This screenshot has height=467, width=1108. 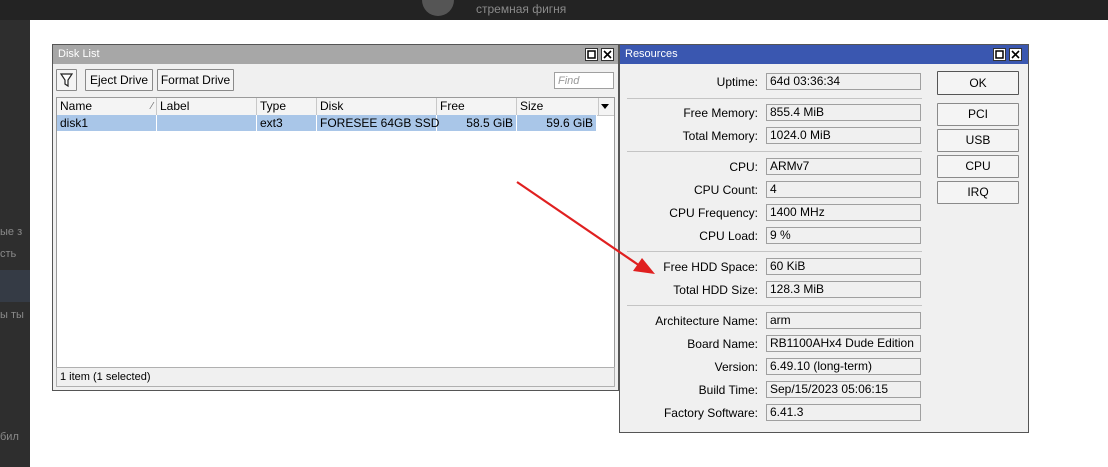 What do you see at coordinates (720, 113) in the screenshot?
I see `free-memory-label: Free Memory:` at bounding box center [720, 113].